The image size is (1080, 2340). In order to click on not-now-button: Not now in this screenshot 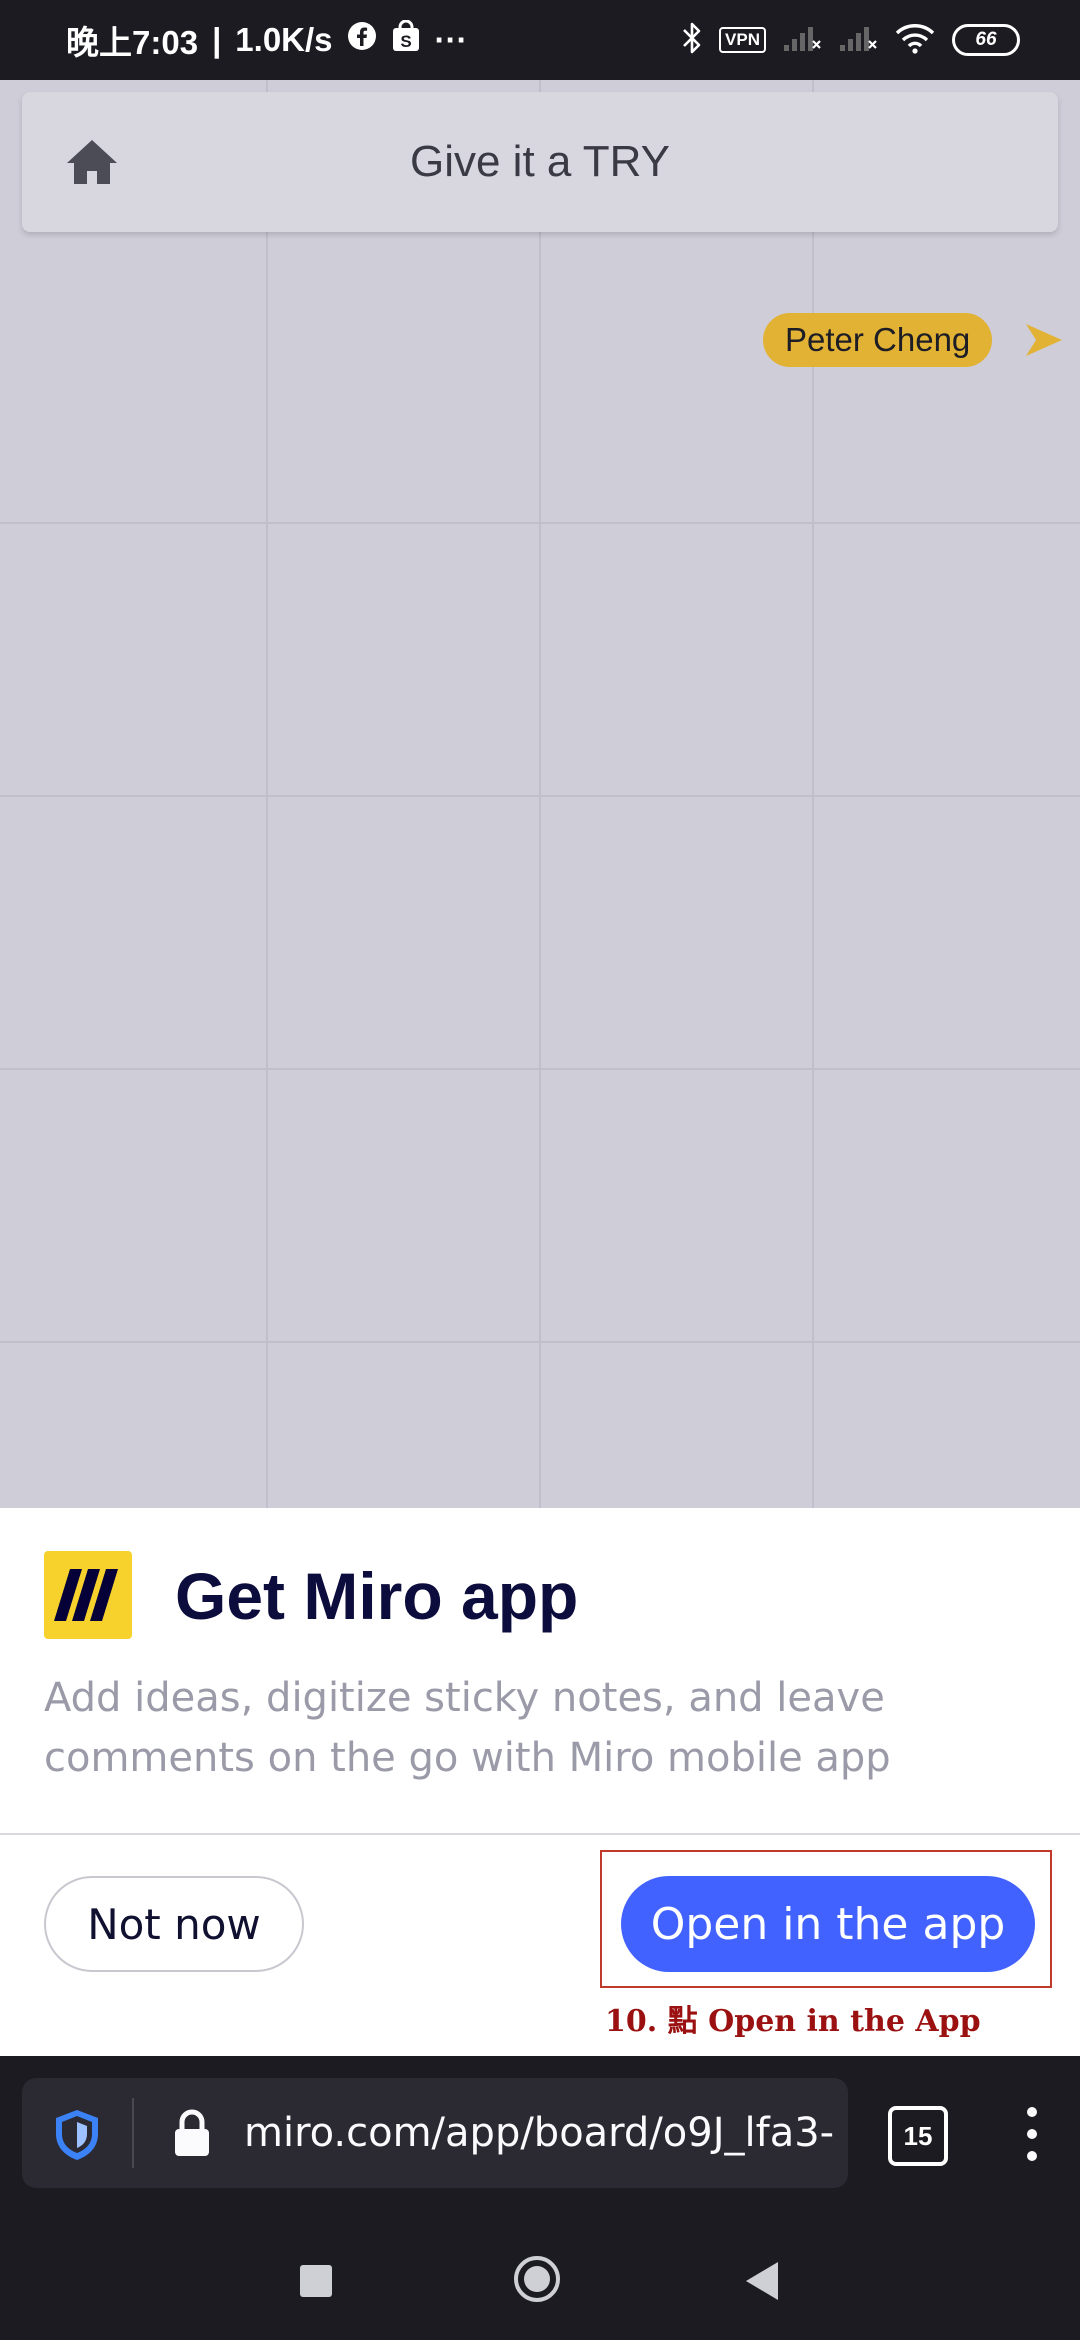, I will do `click(174, 1924)`.